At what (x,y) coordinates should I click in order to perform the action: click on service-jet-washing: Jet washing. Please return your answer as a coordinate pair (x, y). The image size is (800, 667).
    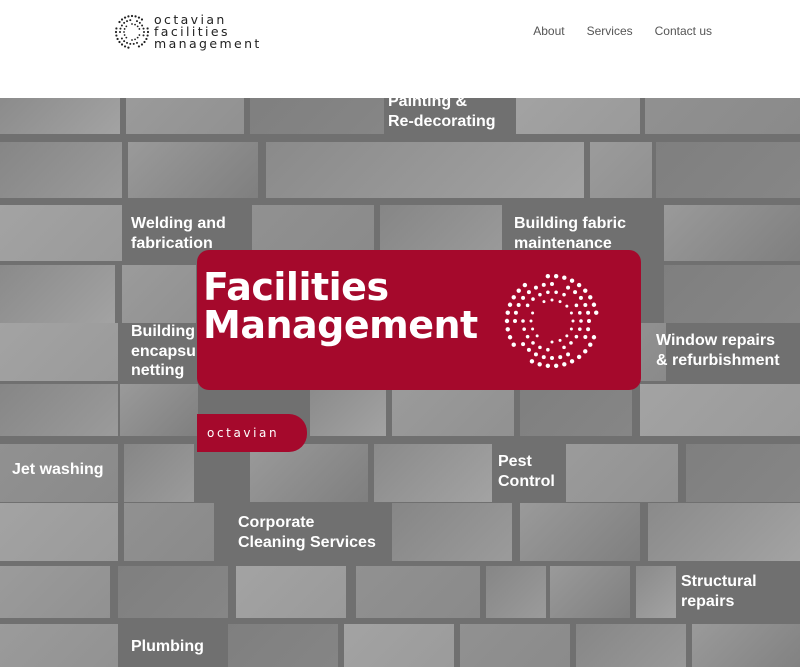
    Looking at the image, I should click on (58, 470).